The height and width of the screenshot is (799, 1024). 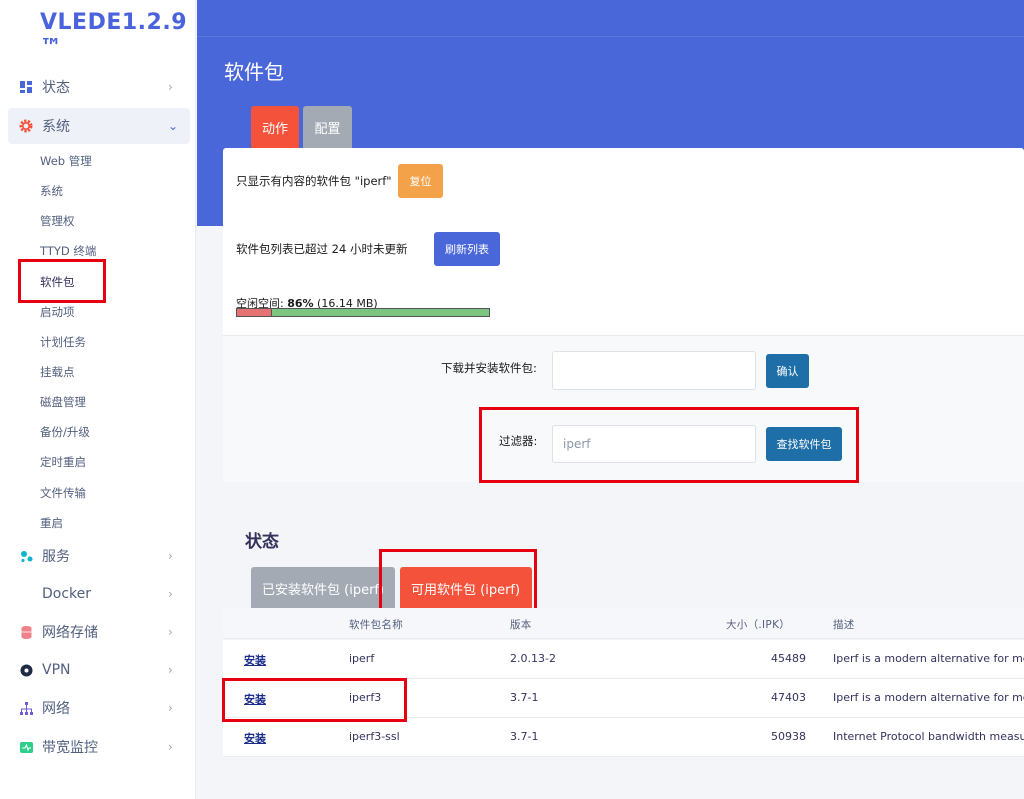 What do you see at coordinates (173, 126) in the screenshot?
I see `chevron-down-icon: ⌄` at bounding box center [173, 126].